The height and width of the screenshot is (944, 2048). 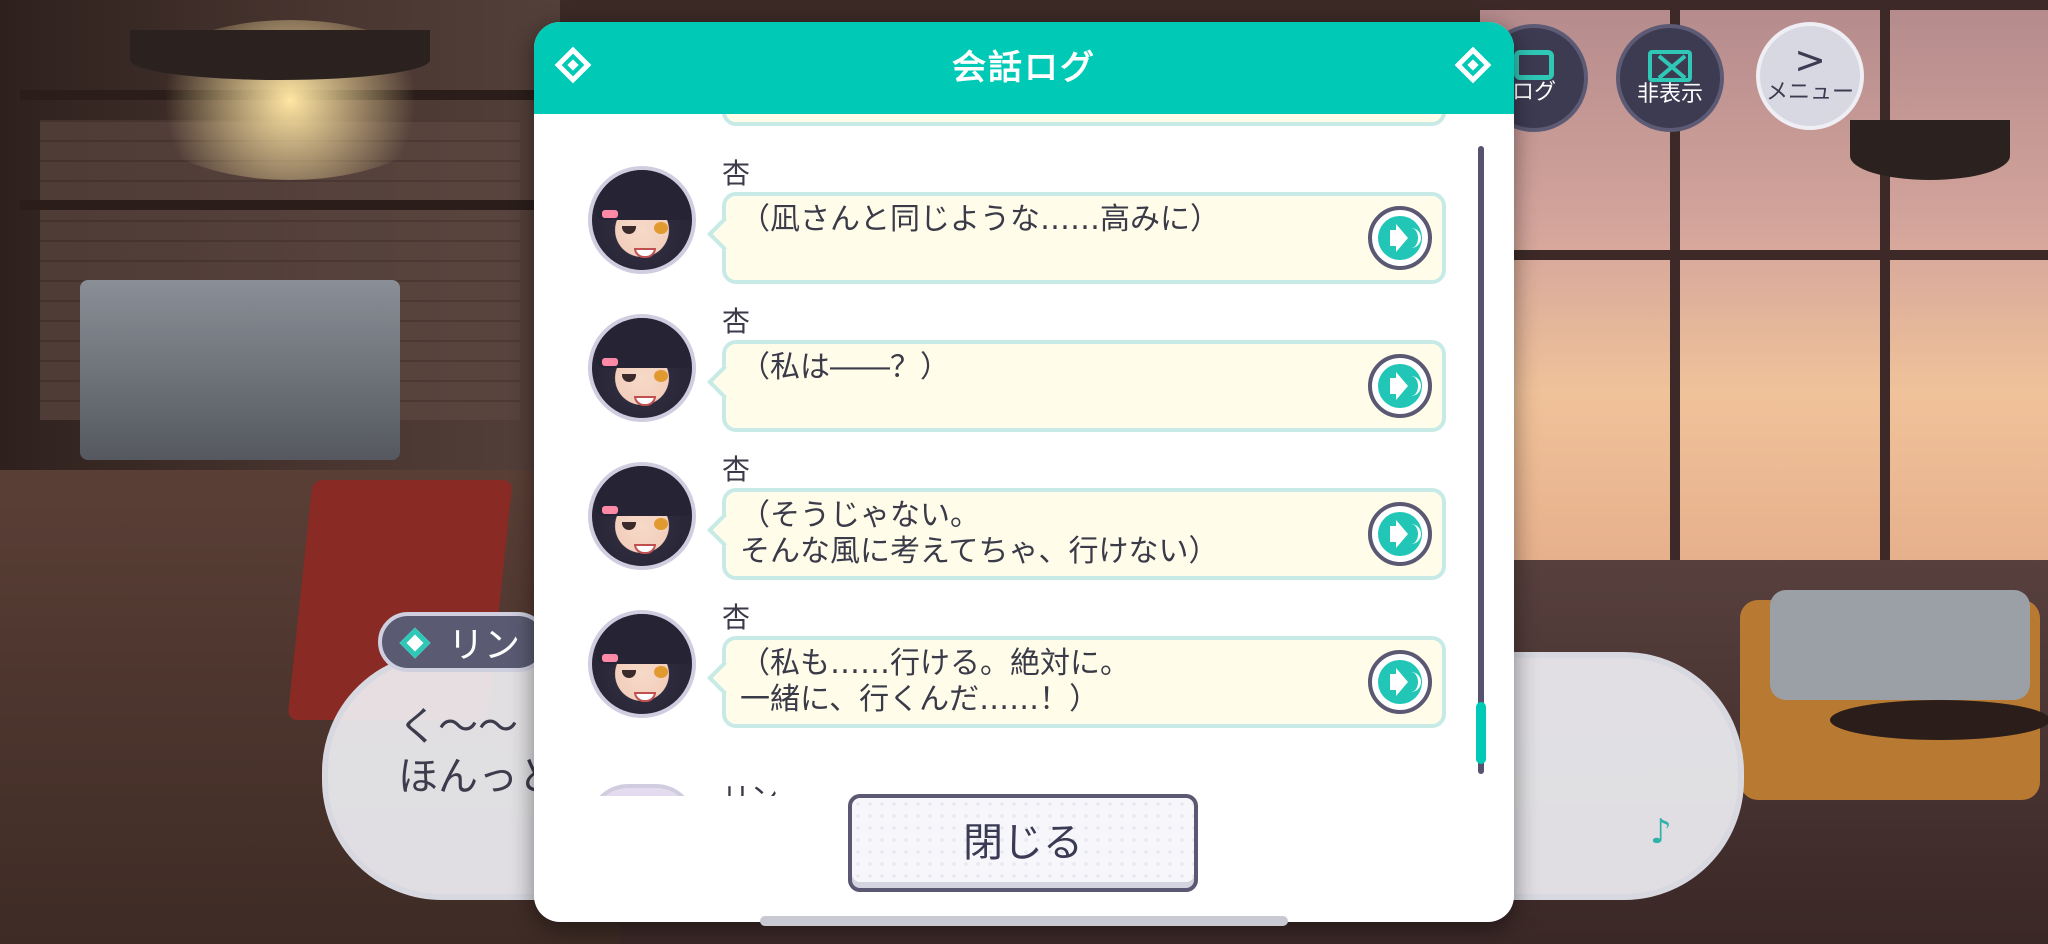 What do you see at coordinates (642, 790) in the screenshot?
I see `character-avatar-partial` at bounding box center [642, 790].